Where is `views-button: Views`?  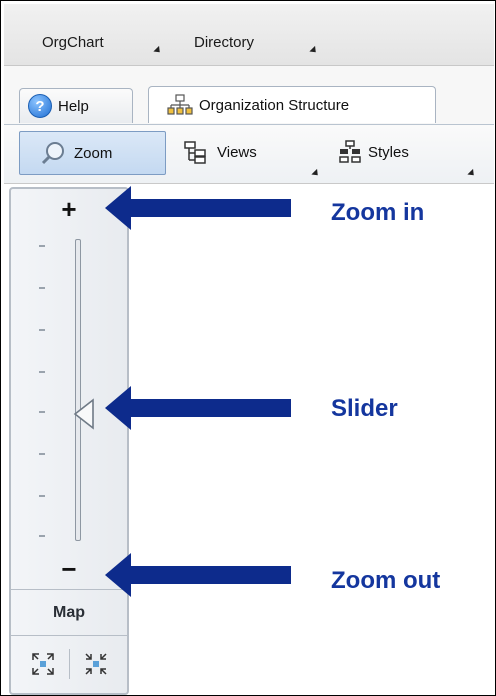 views-button: Views is located at coordinates (244, 152).